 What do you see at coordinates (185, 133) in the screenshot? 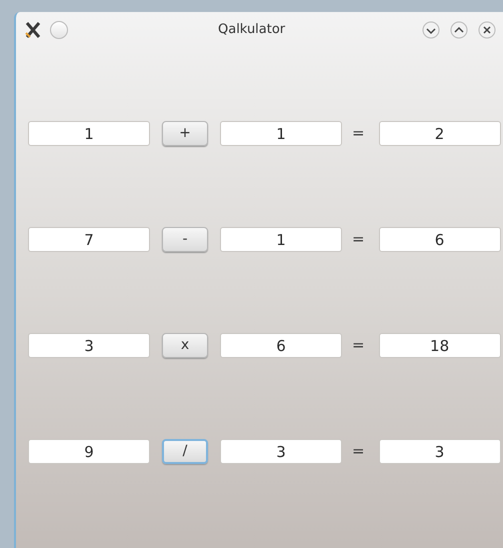
I see `operator-button: +` at bounding box center [185, 133].